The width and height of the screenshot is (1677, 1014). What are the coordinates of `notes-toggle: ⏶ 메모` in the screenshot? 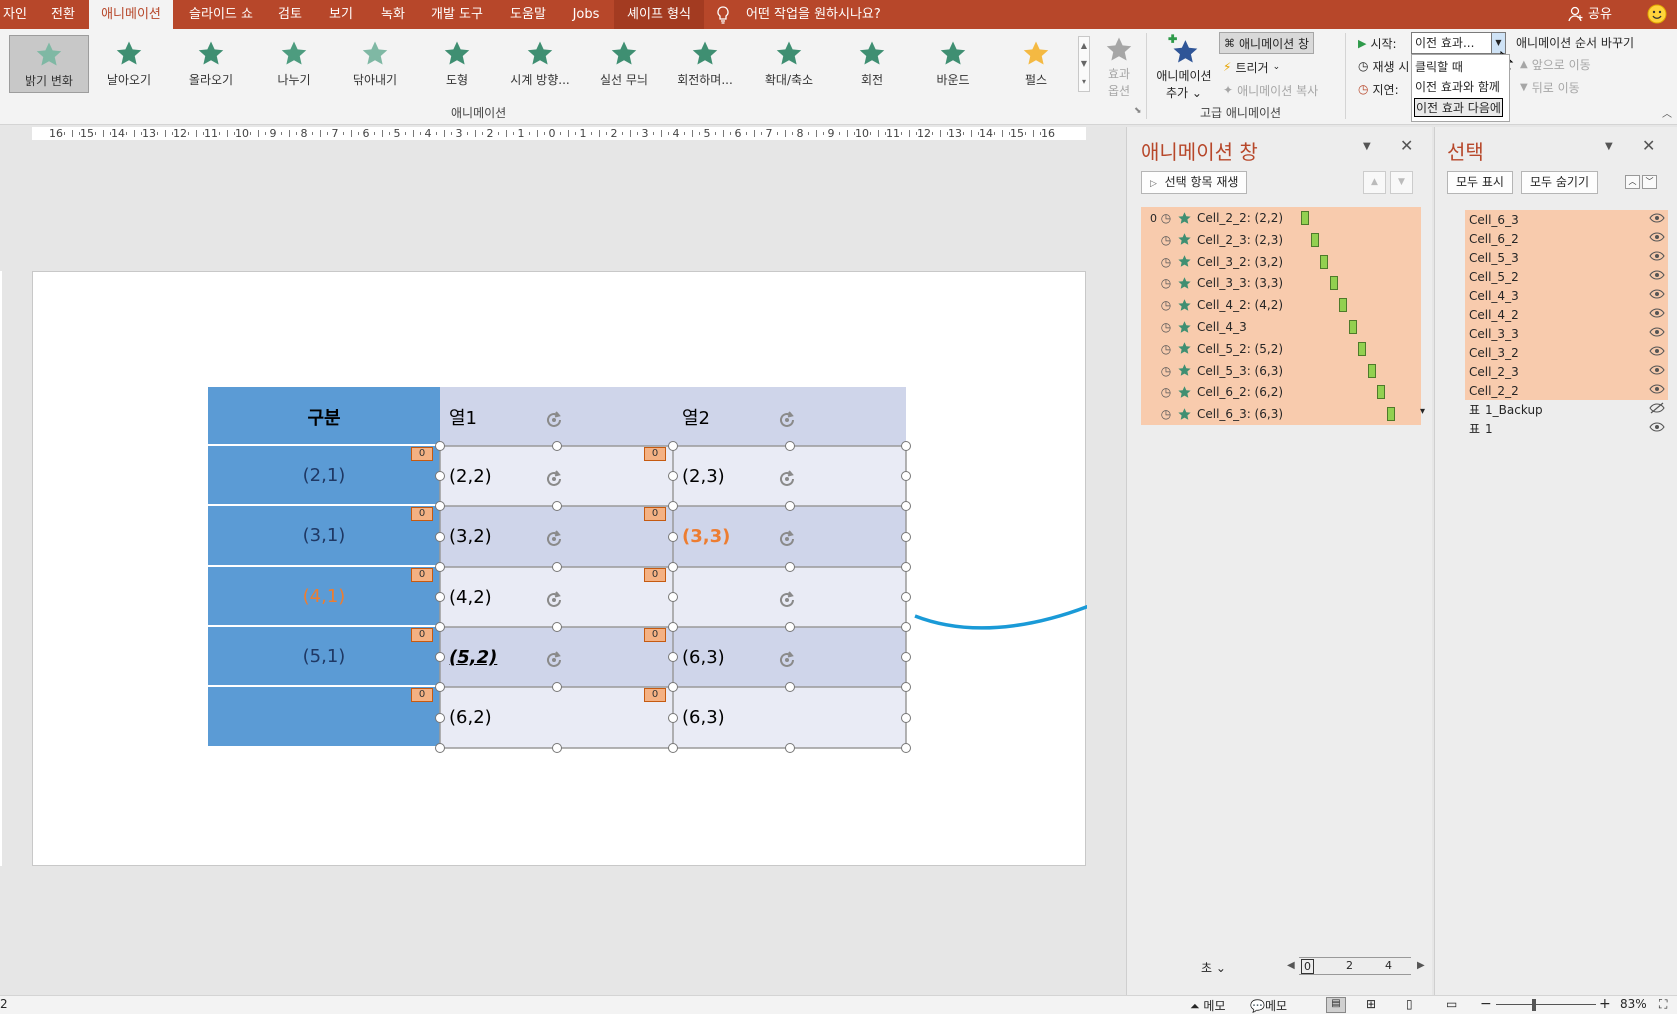 It's located at (1208, 1005).